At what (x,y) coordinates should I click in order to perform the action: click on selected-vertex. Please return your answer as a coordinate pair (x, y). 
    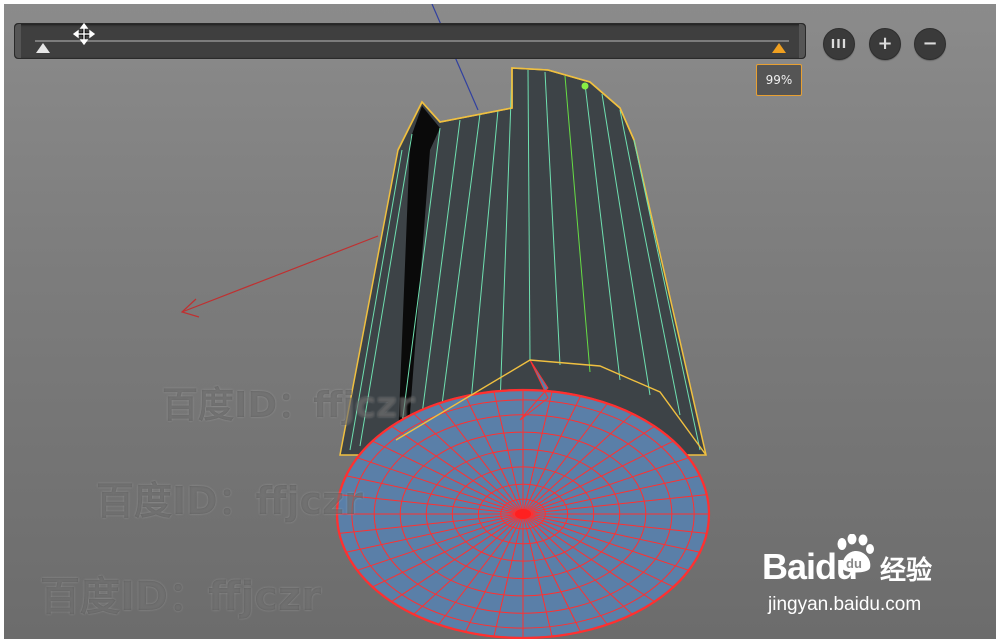
    Looking at the image, I should click on (585, 86).